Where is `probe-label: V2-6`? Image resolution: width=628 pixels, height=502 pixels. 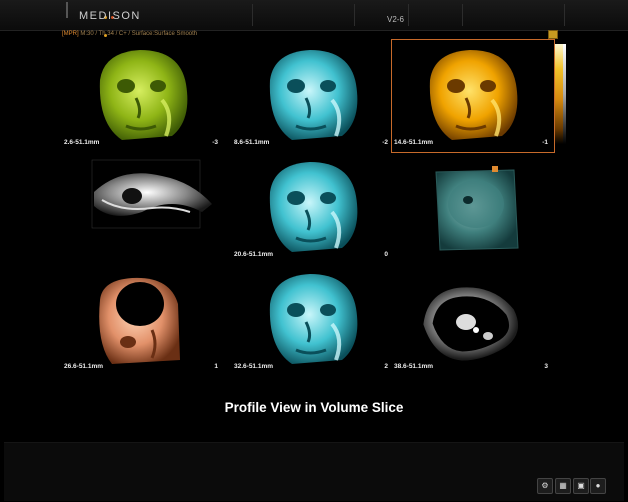
probe-label: V2-6 is located at coordinates (395, 19).